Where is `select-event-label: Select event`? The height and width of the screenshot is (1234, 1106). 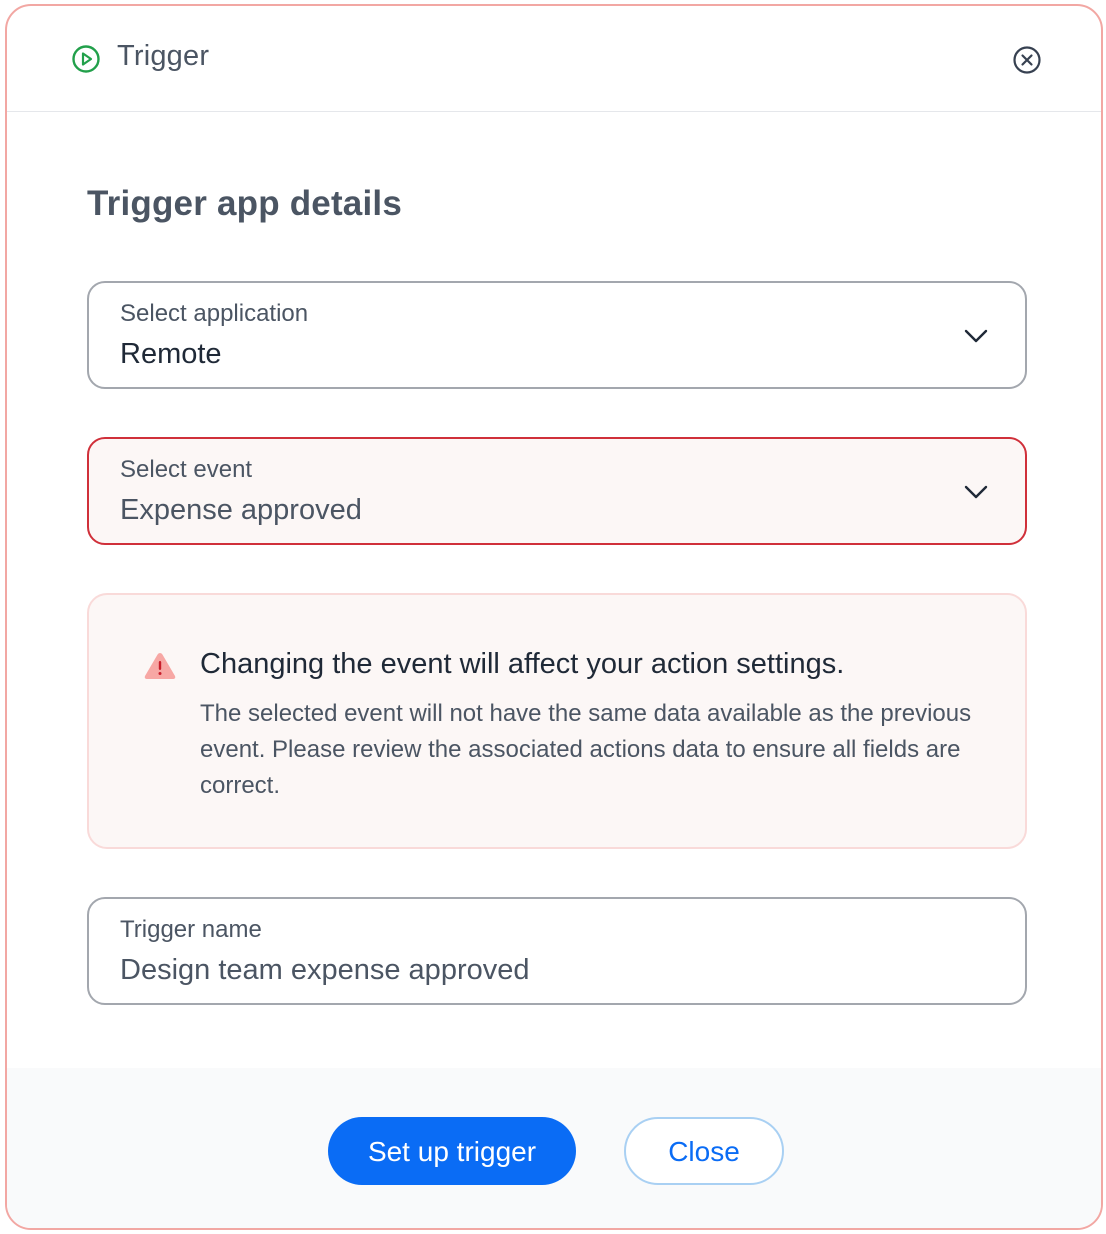
select-event-label: Select event is located at coordinates (186, 469).